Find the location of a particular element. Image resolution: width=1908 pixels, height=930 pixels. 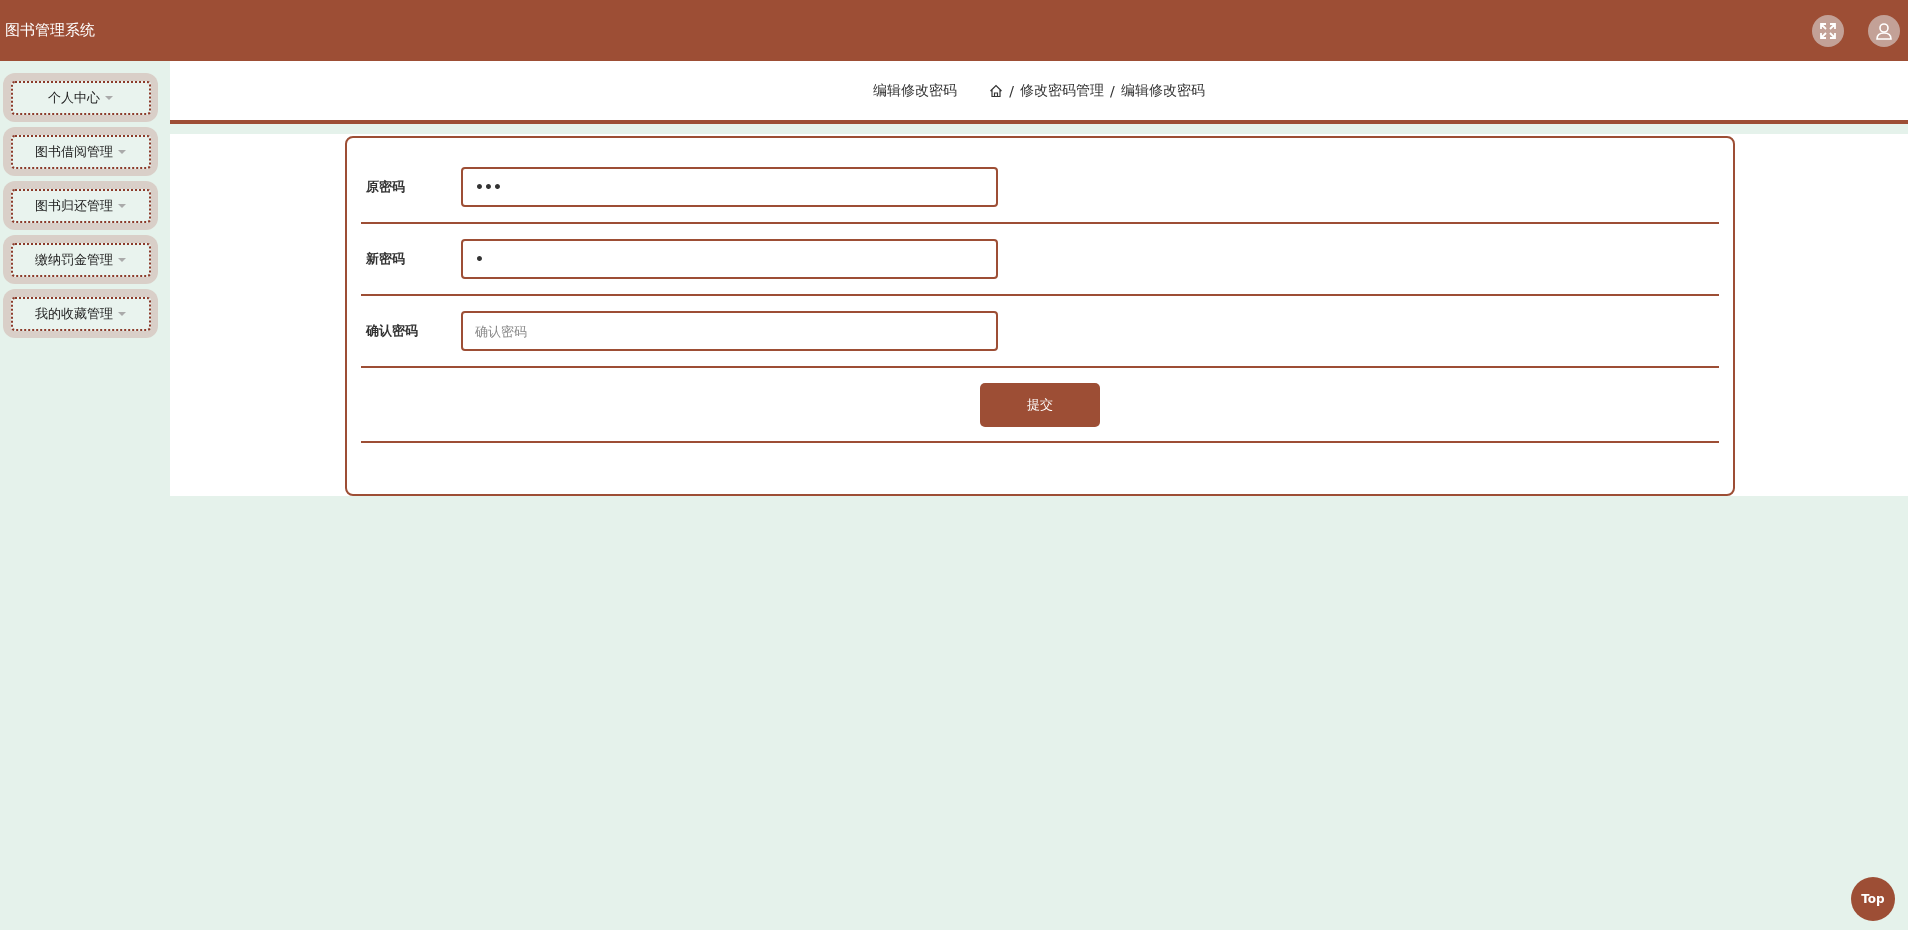

page-title: 编辑修改密码 is located at coordinates (915, 90).